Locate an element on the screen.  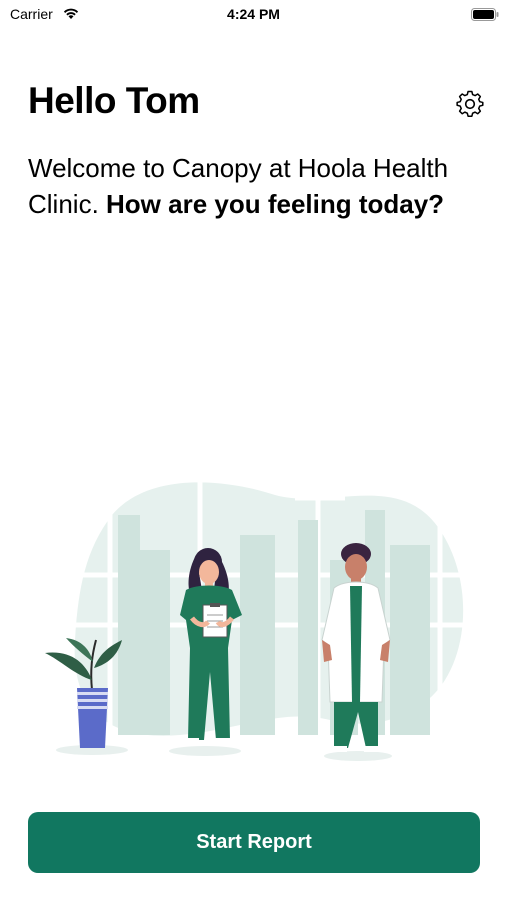
page-title: Hello Tom is located at coordinates (114, 100).